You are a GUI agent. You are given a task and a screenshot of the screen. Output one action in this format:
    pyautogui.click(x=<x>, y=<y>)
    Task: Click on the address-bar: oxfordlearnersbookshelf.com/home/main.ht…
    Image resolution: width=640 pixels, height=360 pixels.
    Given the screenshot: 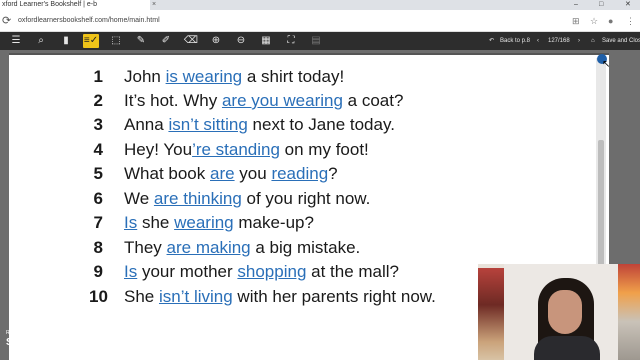 What is the action you would take?
    pyautogui.click(x=89, y=21)
    